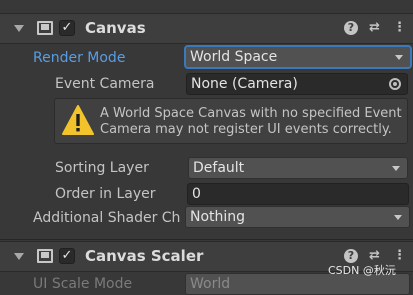 The height and width of the screenshot is (295, 413). Describe the element at coordinates (79, 58) in the screenshot. I see `render-mode-label: Render Mode` at that location.